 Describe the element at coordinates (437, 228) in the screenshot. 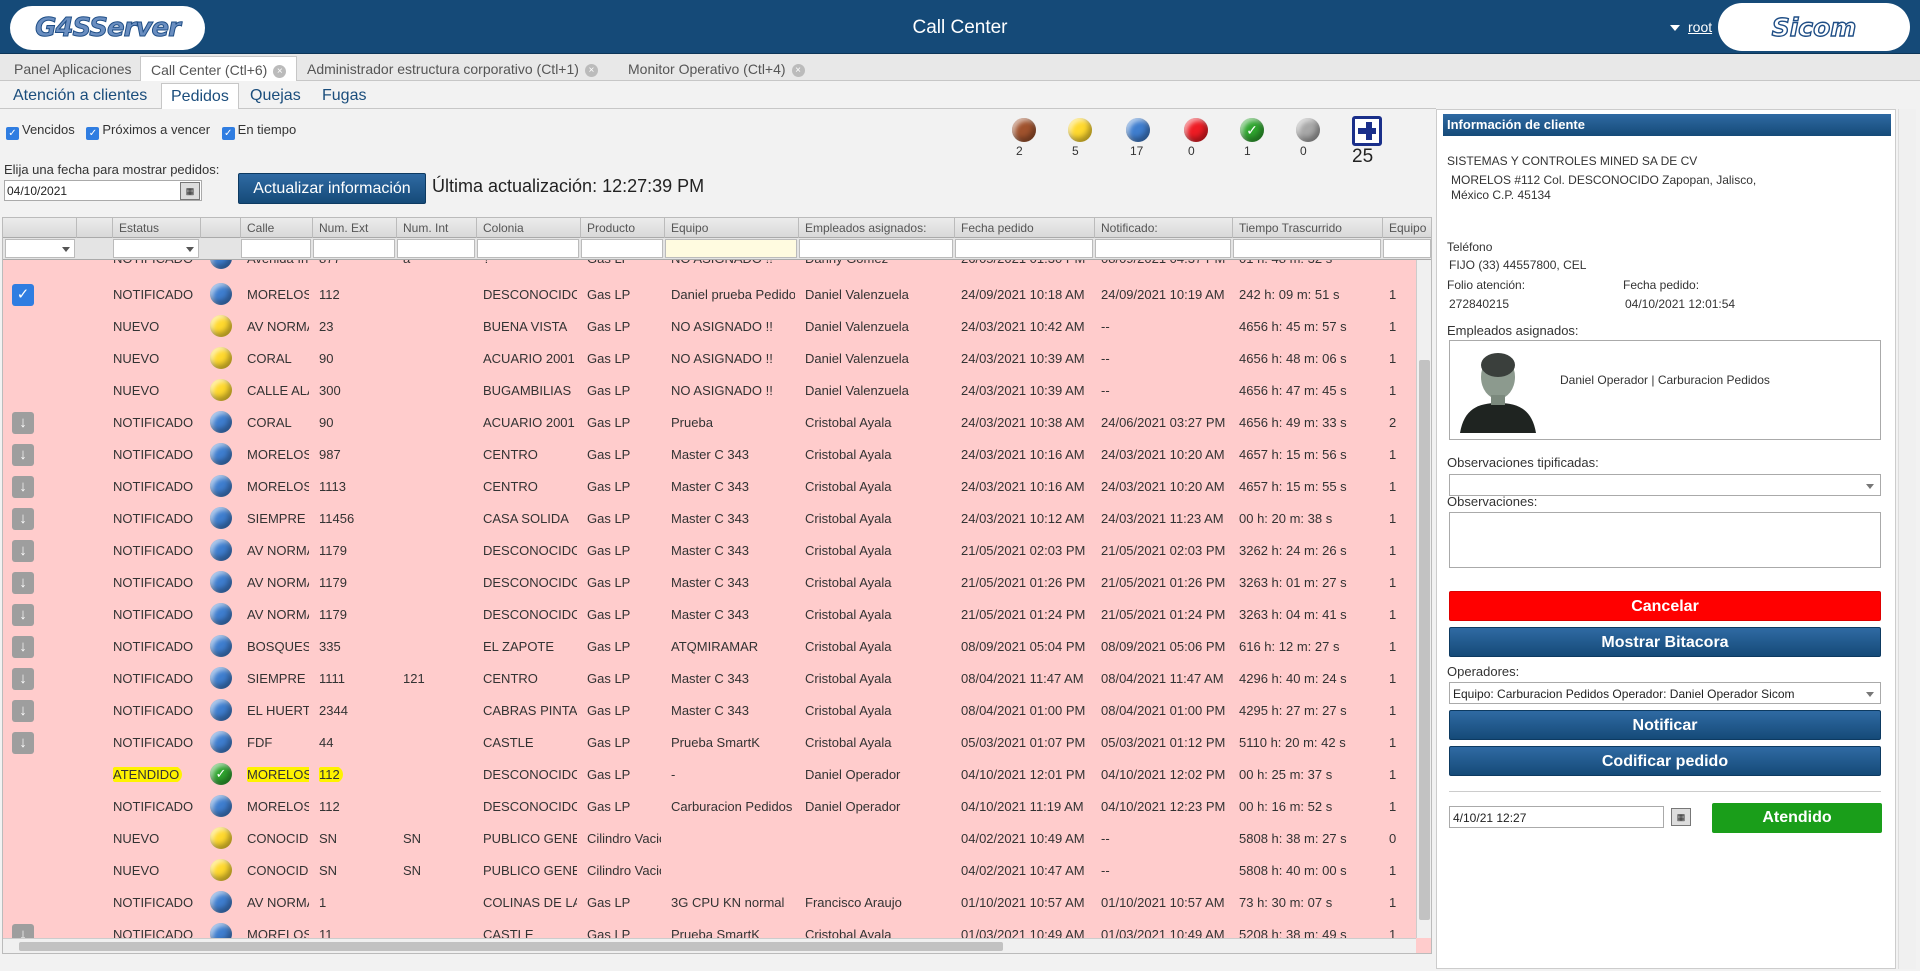

I see `col-num-int: Num. Int` at that location.